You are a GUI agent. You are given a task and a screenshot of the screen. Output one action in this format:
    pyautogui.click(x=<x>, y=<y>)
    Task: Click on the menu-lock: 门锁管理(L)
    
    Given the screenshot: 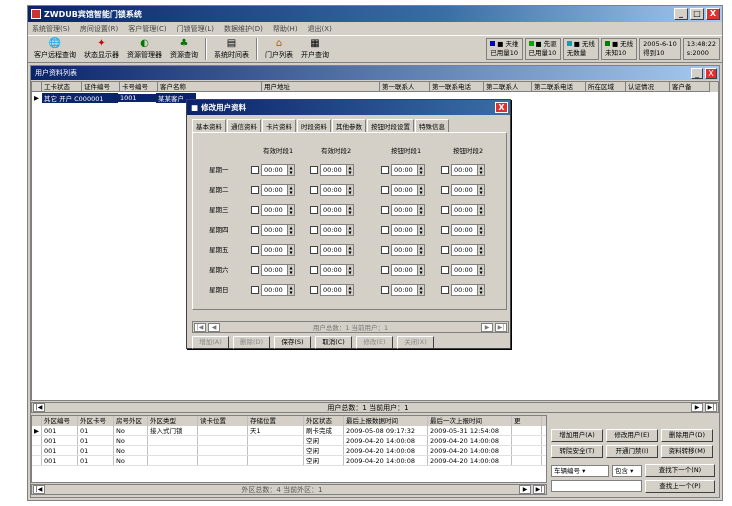 What is the action you would take?
    pyautogui.click(x=195, y=29)
    